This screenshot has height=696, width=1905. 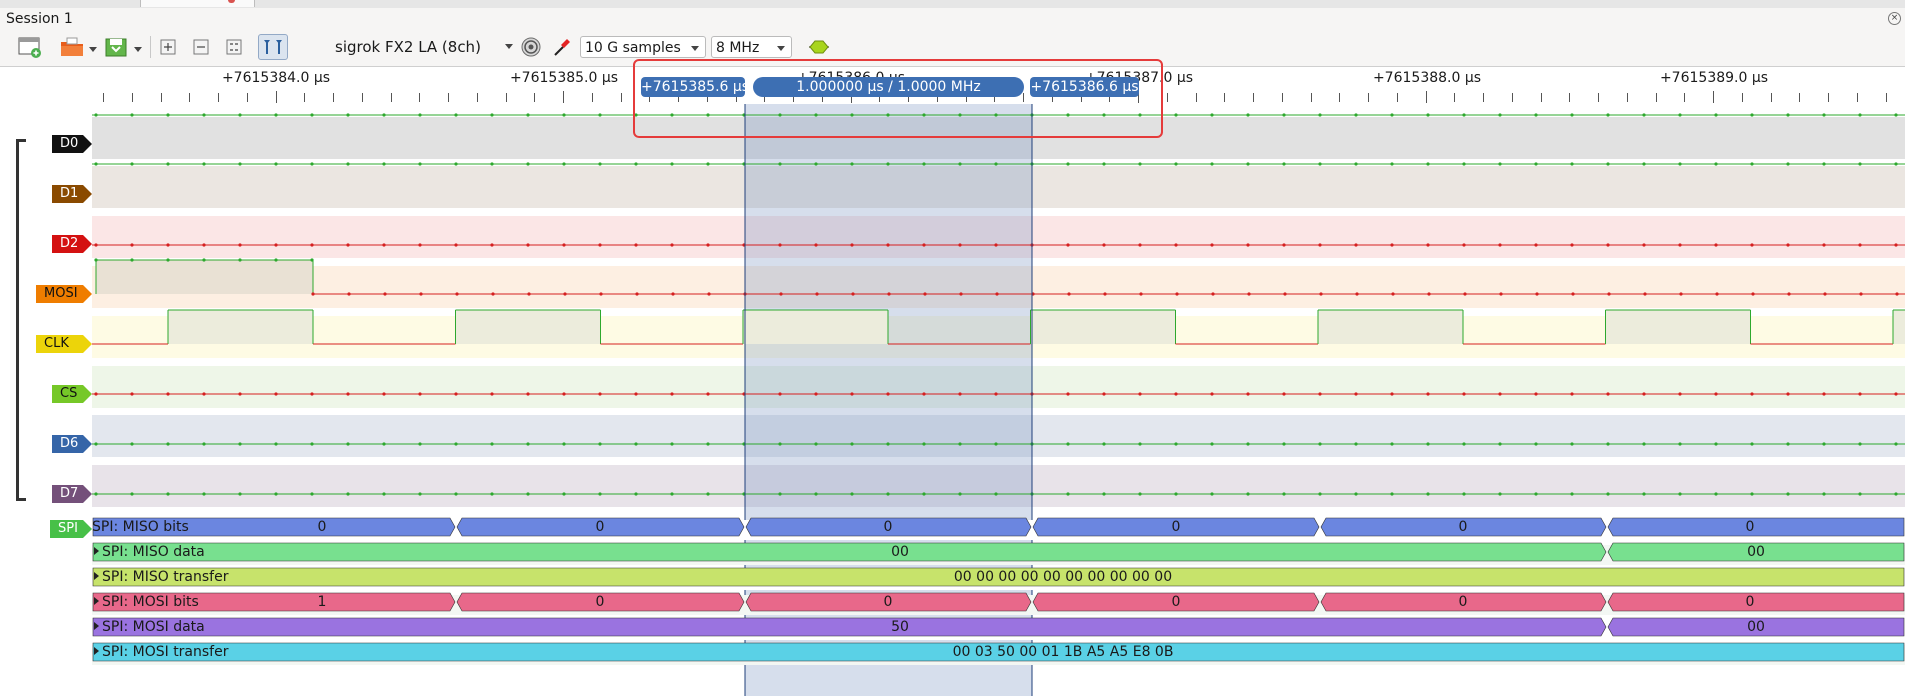 What do you see at coordinates (408, 47) in the screenshot?
I see `device-selector-label: sigrok FX2 LA (8ch)` at bounding box center [408, 47].